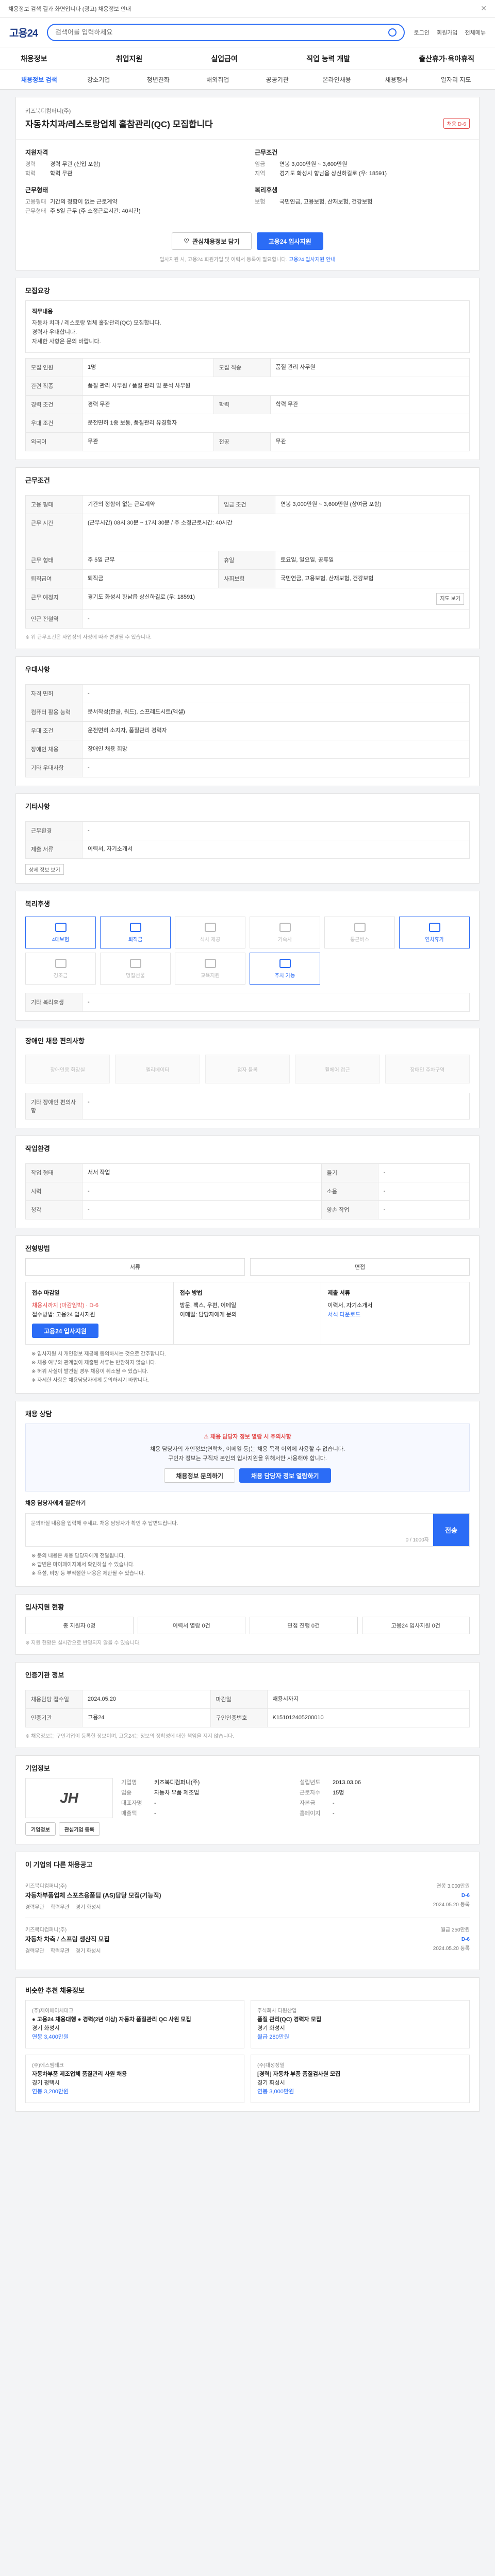 This screenshot has width=495, height=2576. I want to click on company-info-button: 기업정보, so click(40, 1829).